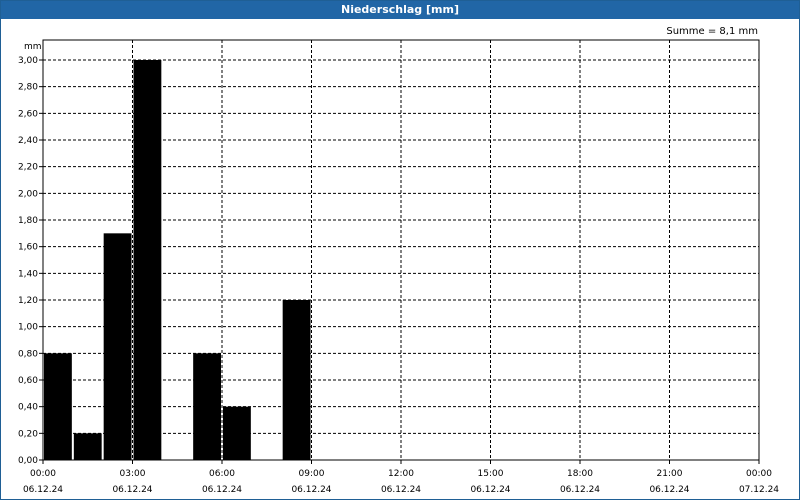  What do you see at coordinates (28, 88) in the screenshot?
I see `y-tick-label: 2,80` at bounding box center [28, 88].